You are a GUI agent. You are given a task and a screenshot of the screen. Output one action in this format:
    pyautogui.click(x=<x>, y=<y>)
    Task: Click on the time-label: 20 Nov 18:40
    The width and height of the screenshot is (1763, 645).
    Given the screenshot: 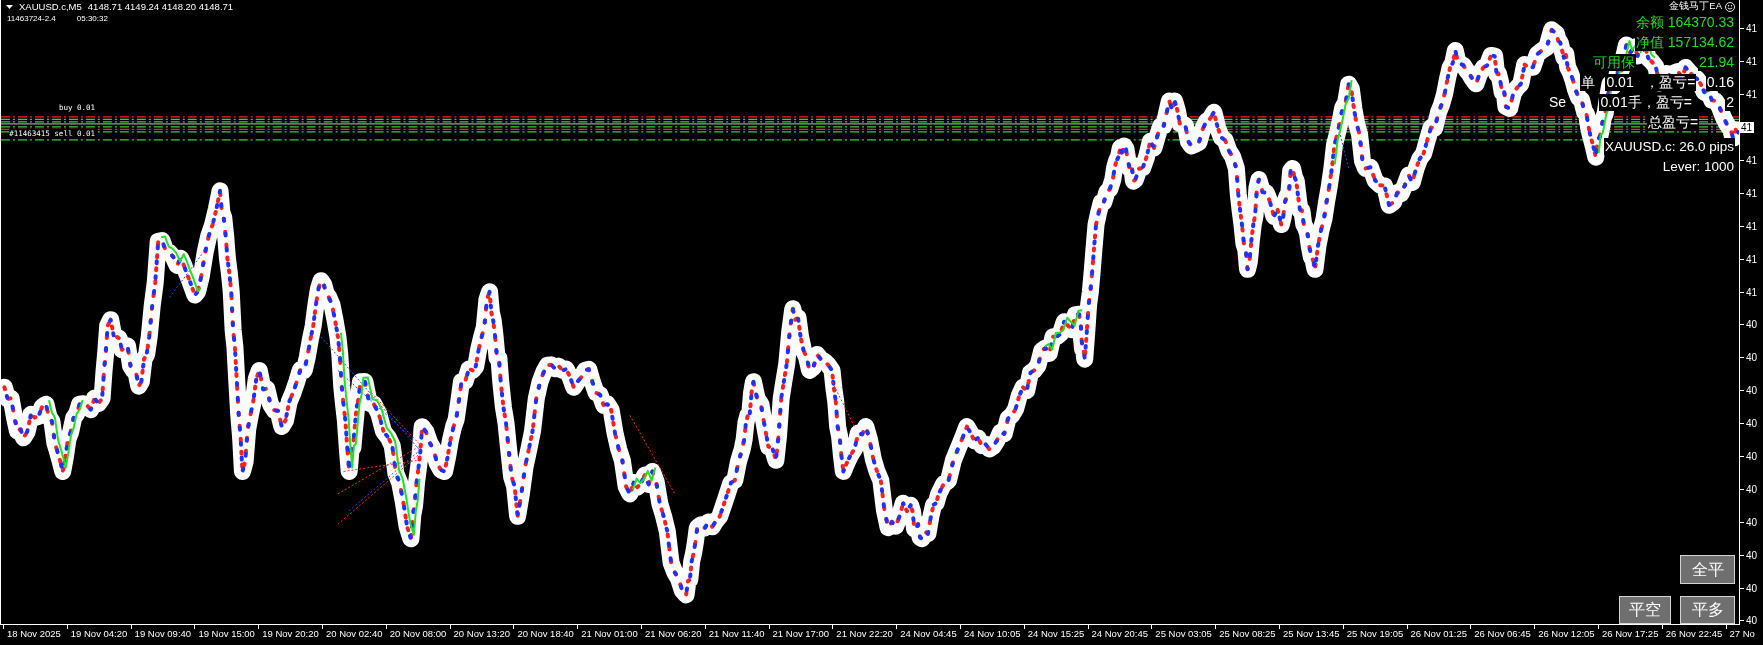 What is the action you would take?
    pyautogui.click(x=545, y=633)
    